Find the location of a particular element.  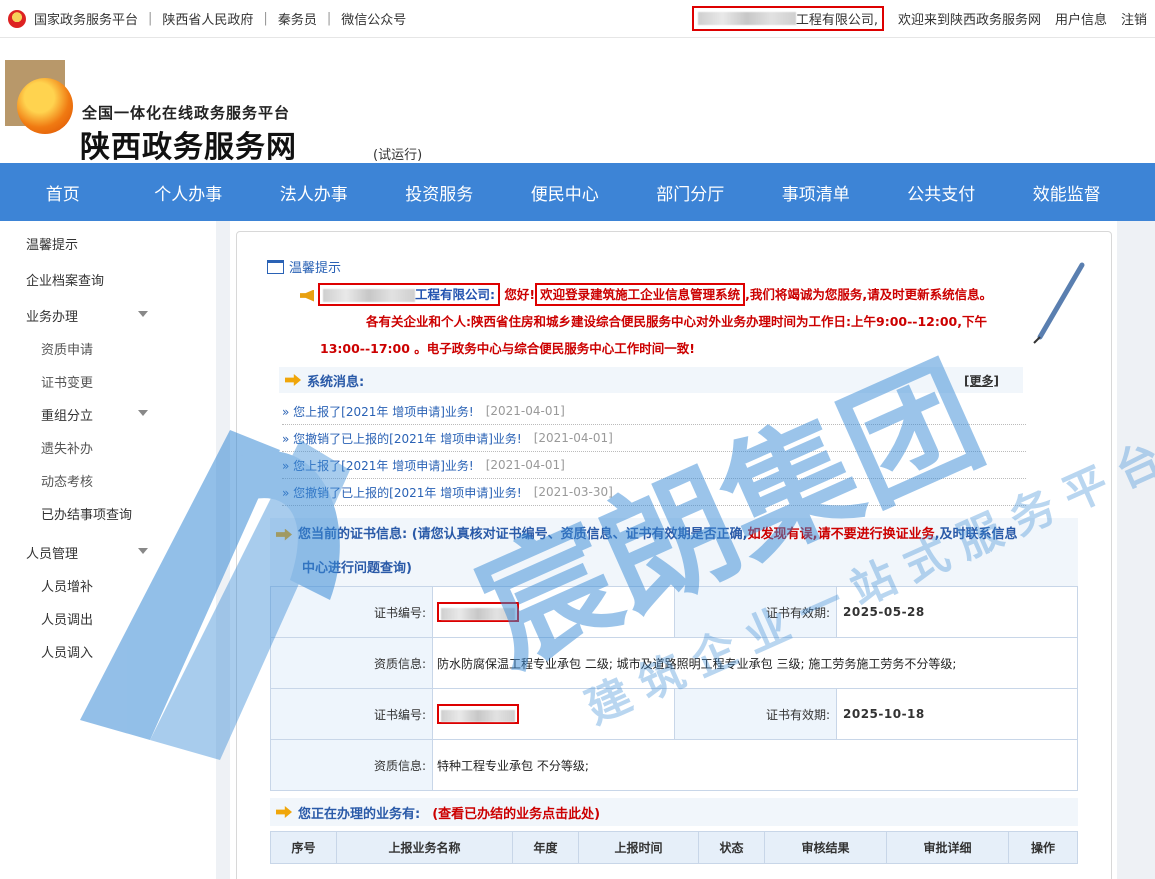

nav-legal: 法人办事 is located at coordinates (314, 192).